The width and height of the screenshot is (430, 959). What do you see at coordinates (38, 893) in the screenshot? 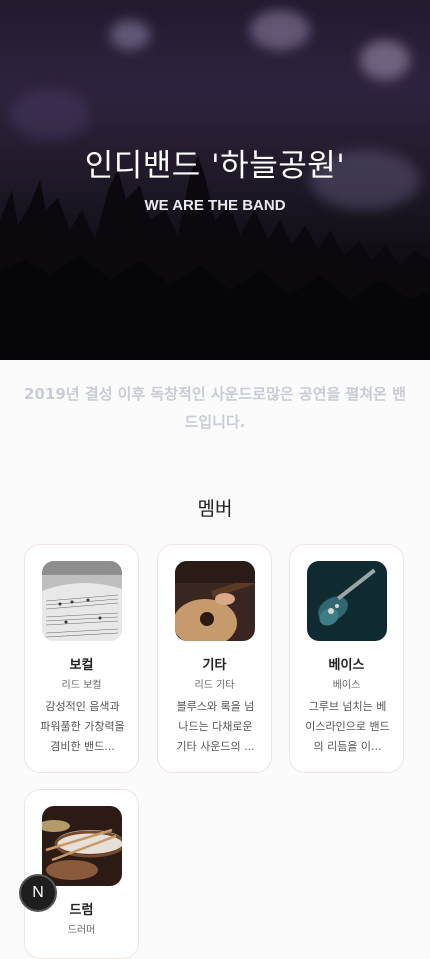
I see `next-dev-badge-button: N` at bounding box center [38, 893].